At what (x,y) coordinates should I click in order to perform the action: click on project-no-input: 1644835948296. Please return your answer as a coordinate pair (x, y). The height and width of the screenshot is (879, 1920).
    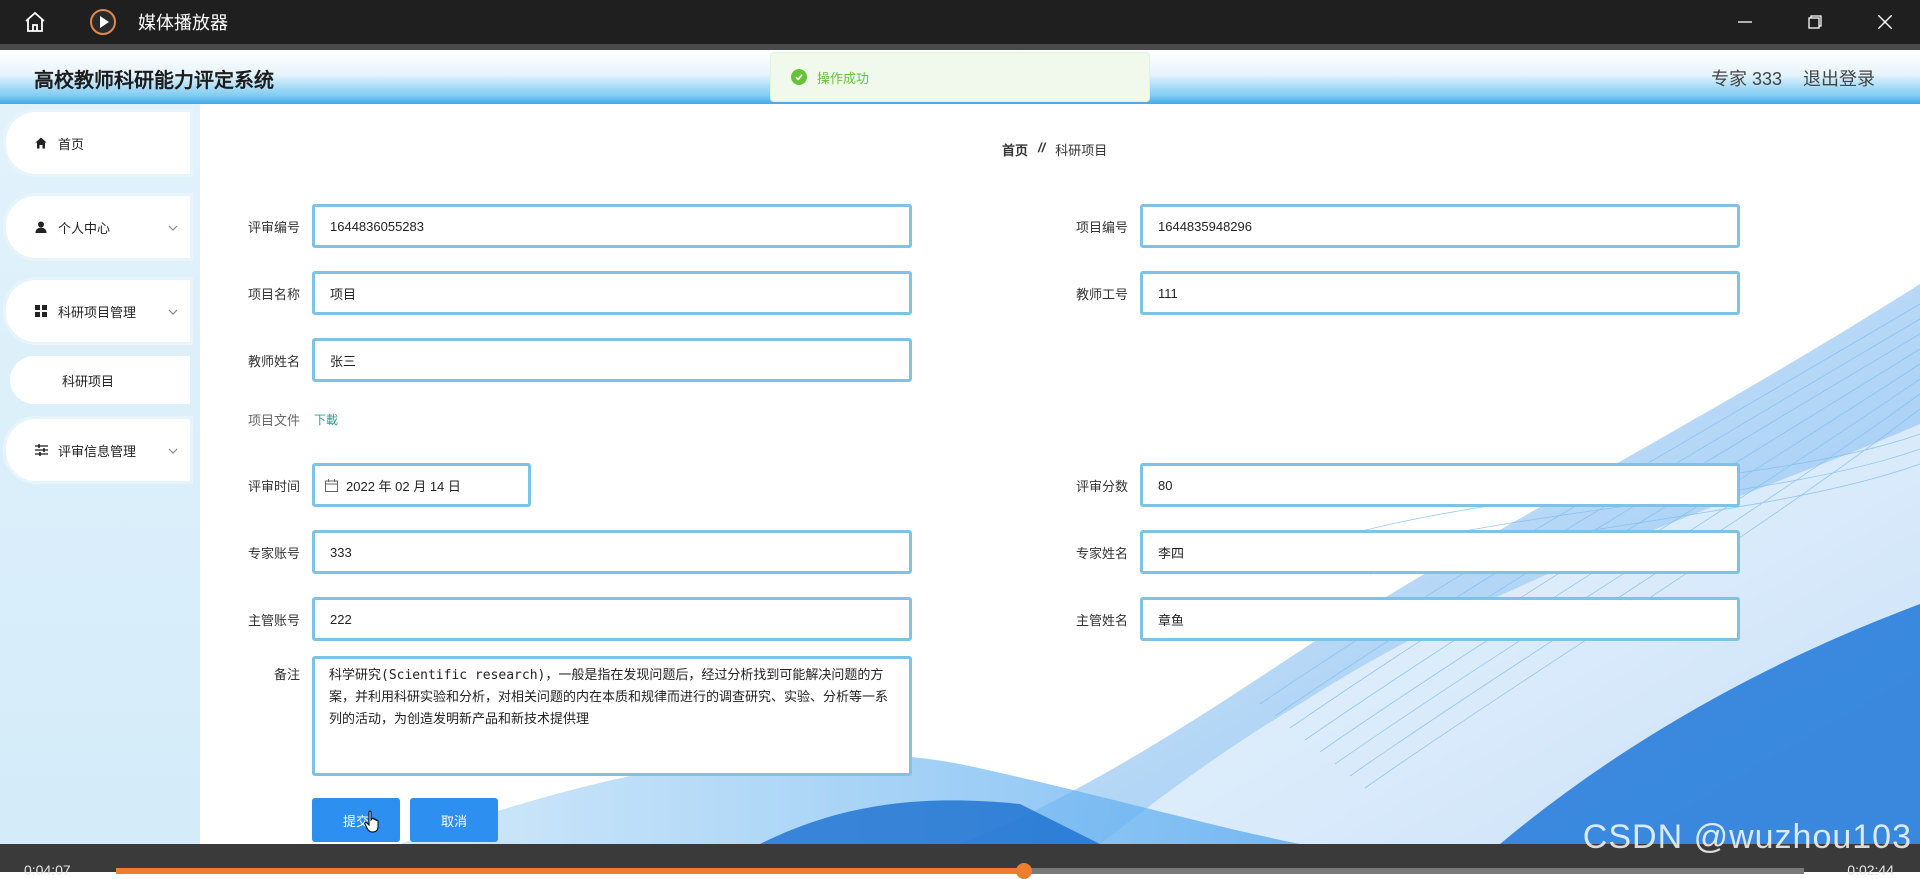
    Looking at the image, I should click on (1440, 226).